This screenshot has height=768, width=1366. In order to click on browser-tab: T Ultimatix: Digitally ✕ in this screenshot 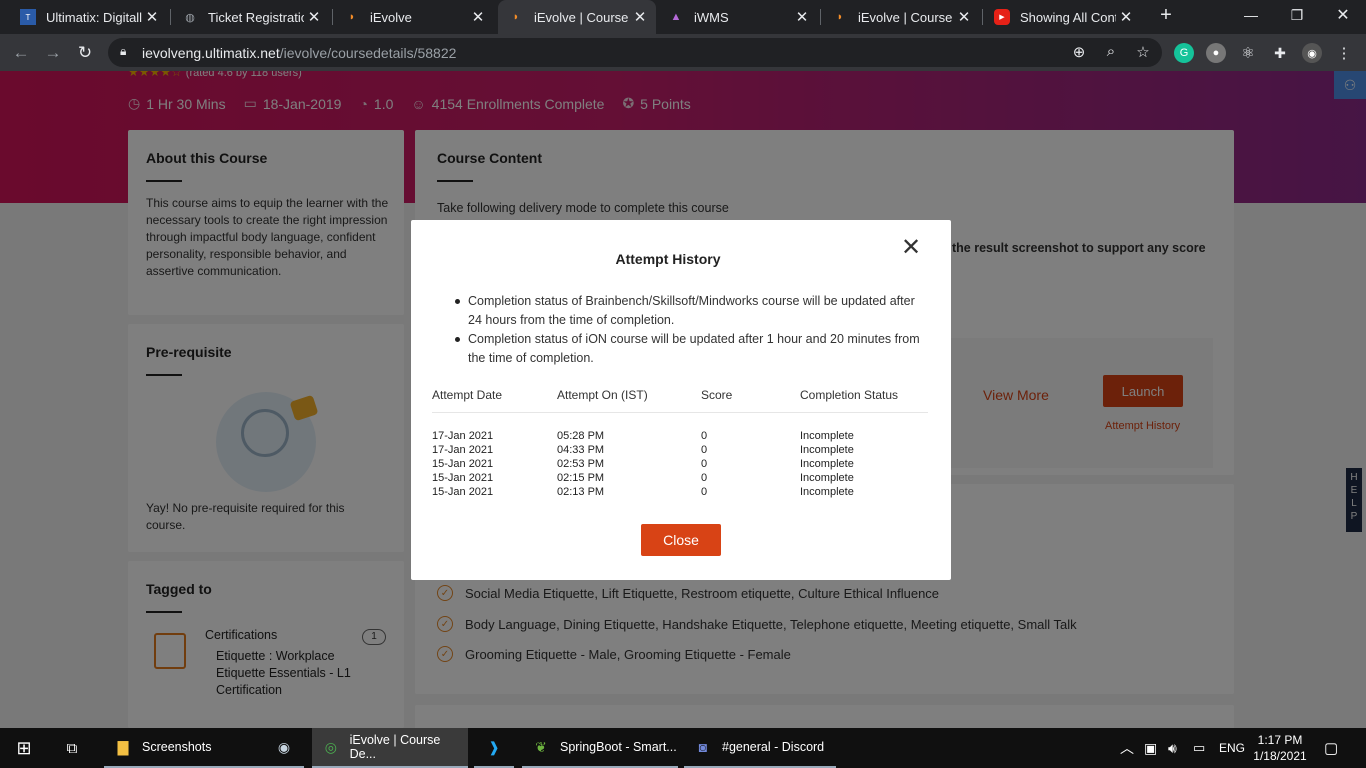, I will do `click(89, 17)`.